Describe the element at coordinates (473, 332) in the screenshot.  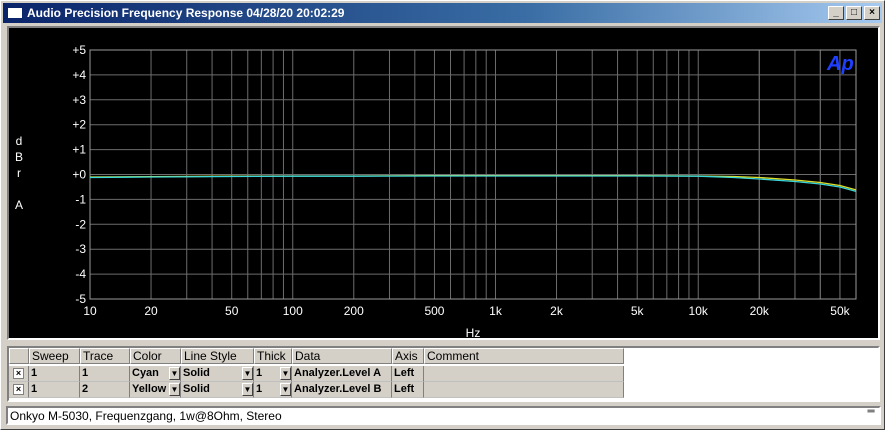
I see `x-axis-label: Hz` at that location.